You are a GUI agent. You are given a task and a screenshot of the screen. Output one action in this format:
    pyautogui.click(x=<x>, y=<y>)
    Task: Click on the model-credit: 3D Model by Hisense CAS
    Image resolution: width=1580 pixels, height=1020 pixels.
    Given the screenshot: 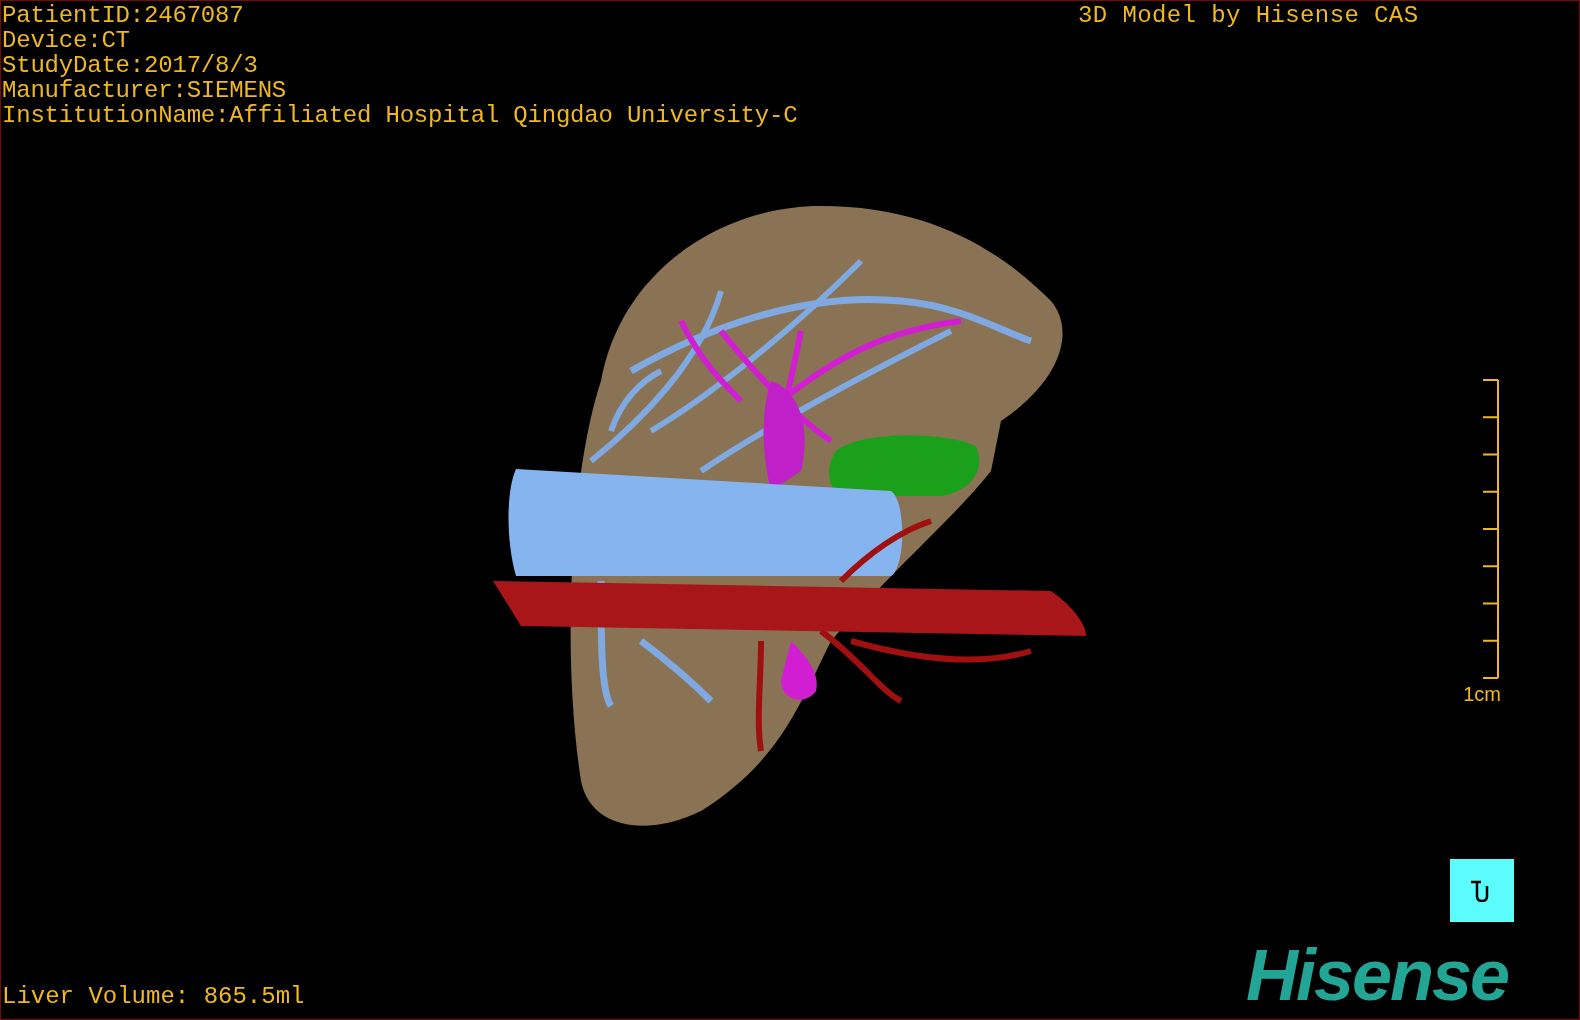 What is the action you would take?
    pyautogui.click(x=1248, y=15)
    